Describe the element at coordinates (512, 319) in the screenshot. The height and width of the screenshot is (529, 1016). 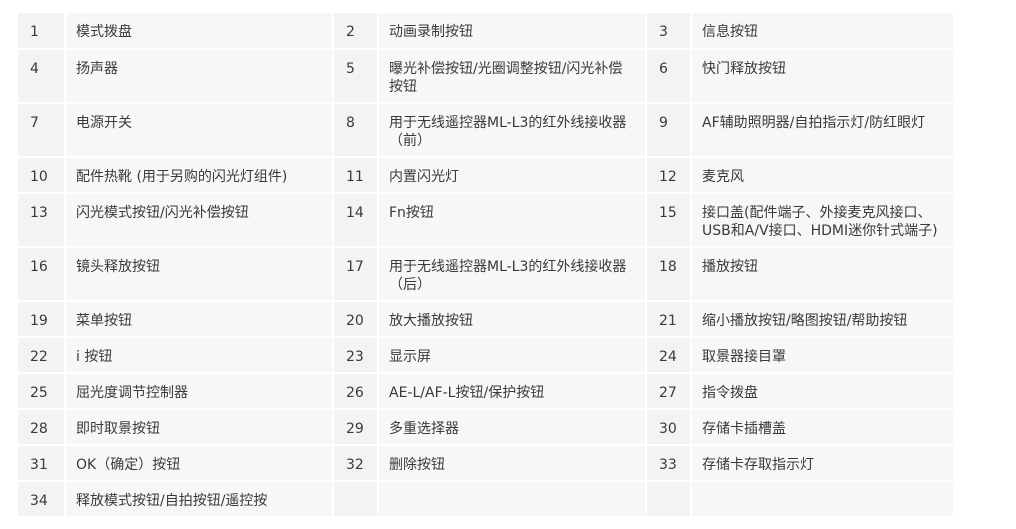
I see `part-name: 放大播放按钮` at that location.